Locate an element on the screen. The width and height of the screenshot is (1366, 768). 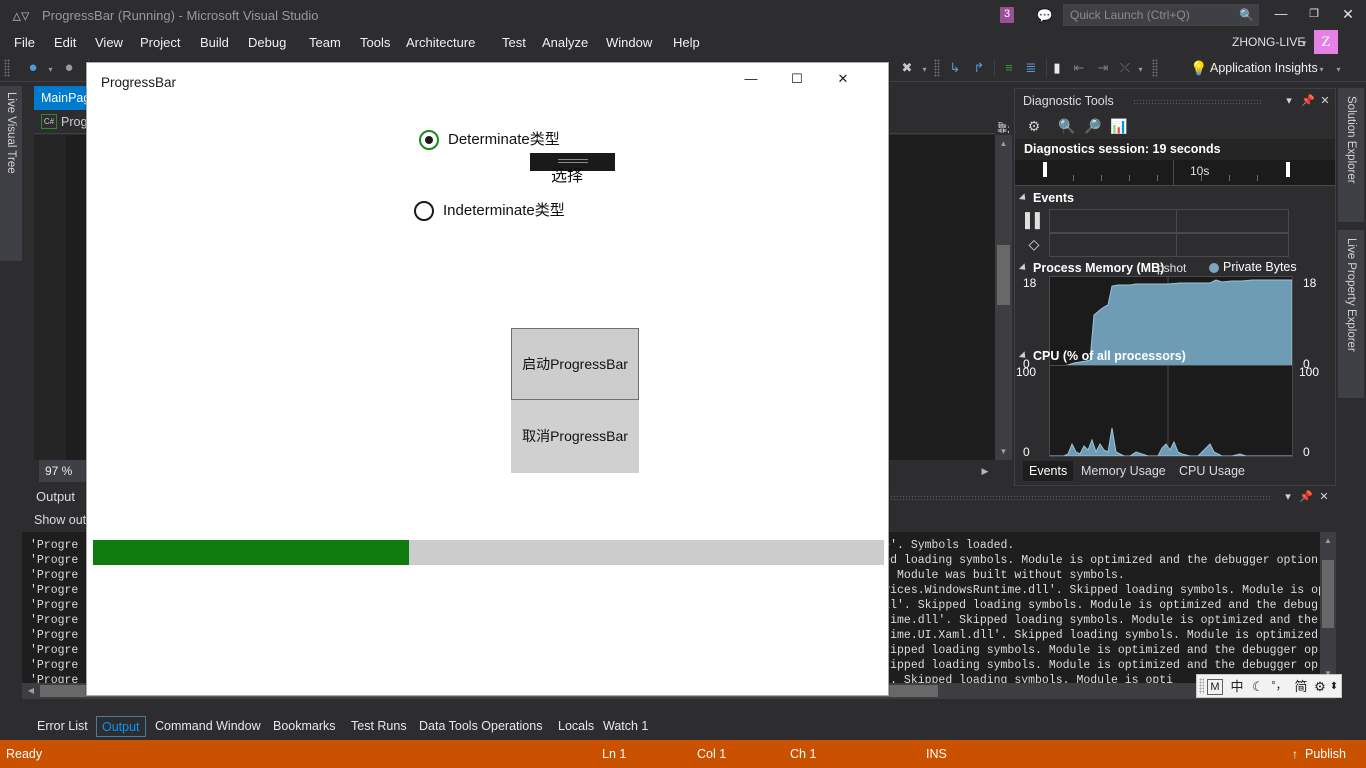
ime-chinese-icon: 中 is located at coordinates (1237, 686).